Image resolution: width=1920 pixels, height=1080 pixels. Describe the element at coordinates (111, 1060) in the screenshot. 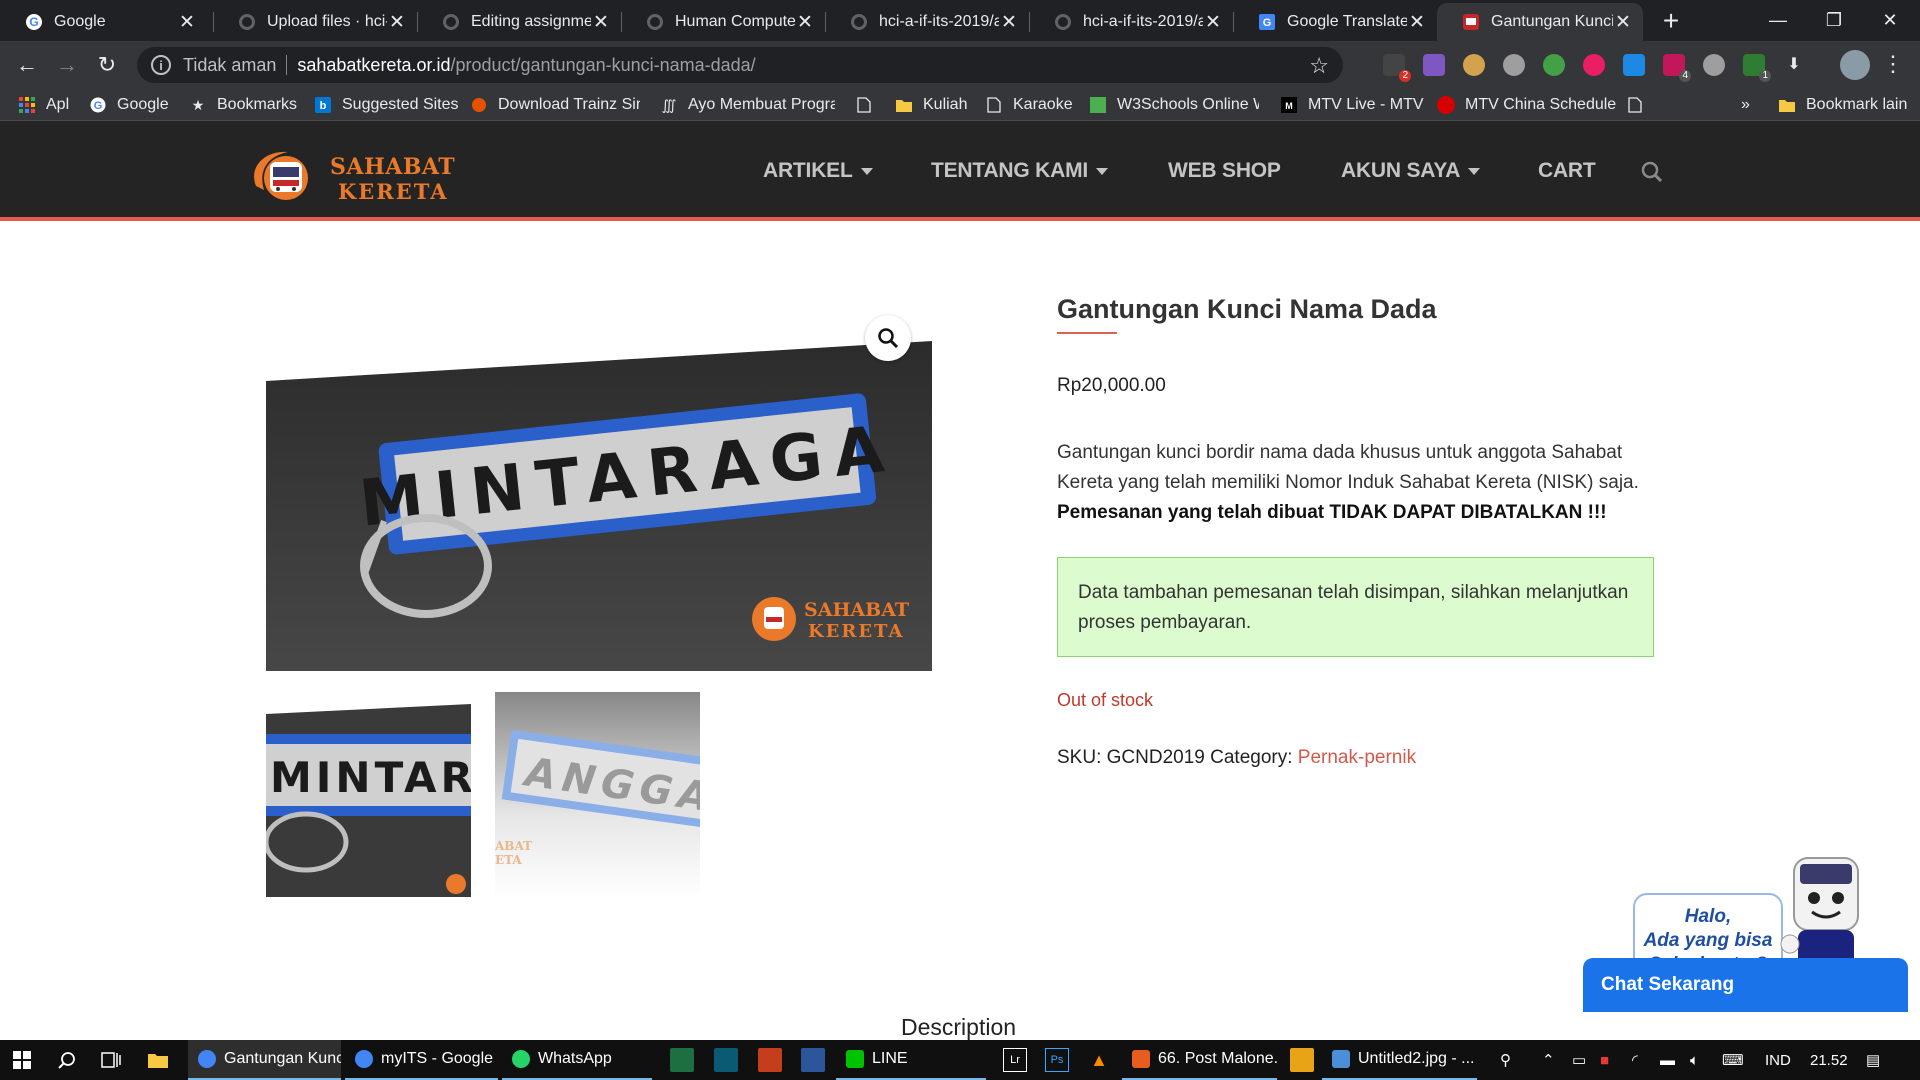

I see `task-view-icon` at that location.